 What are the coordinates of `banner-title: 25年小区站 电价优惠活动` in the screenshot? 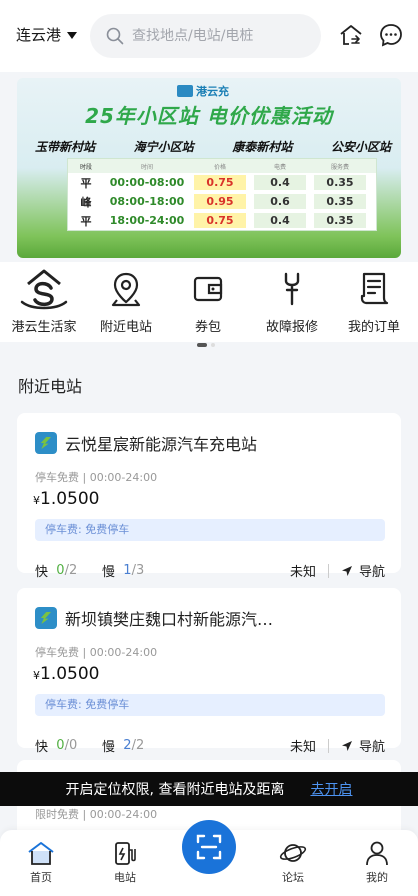 It's located at (209, 116).